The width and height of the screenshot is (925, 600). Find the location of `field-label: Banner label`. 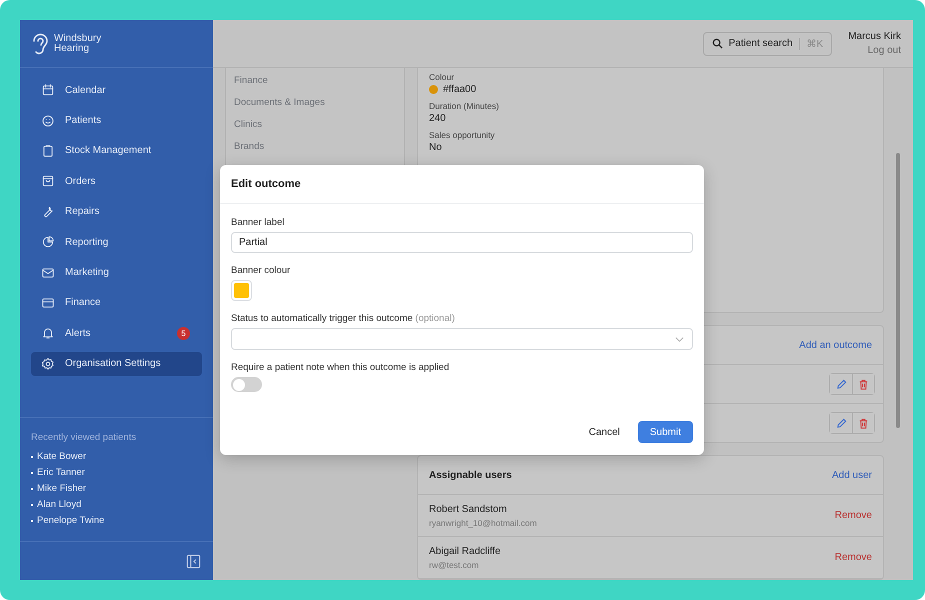

field-label: Banner label is located at coordinates (258, 222).